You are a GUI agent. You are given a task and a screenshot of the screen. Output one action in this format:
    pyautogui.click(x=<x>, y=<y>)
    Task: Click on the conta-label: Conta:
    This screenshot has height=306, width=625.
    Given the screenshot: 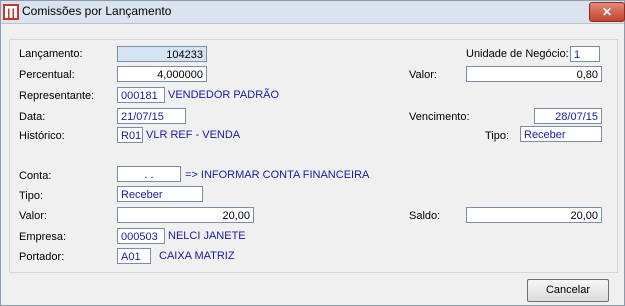 What is the action you would take?
    pyautogui.click(x=35, y=176)
    